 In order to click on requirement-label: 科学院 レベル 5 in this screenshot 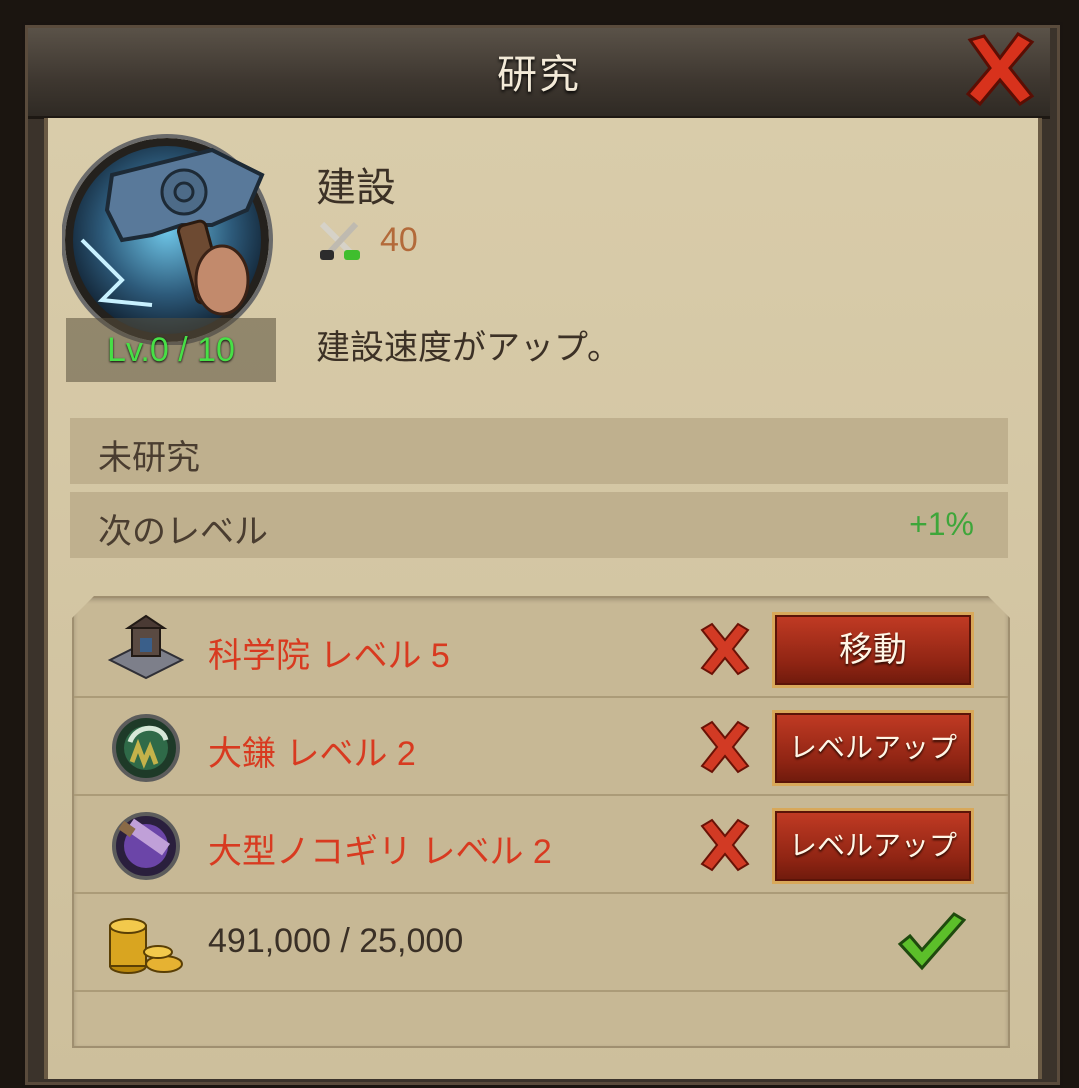, I will do `click(329, 656)`.